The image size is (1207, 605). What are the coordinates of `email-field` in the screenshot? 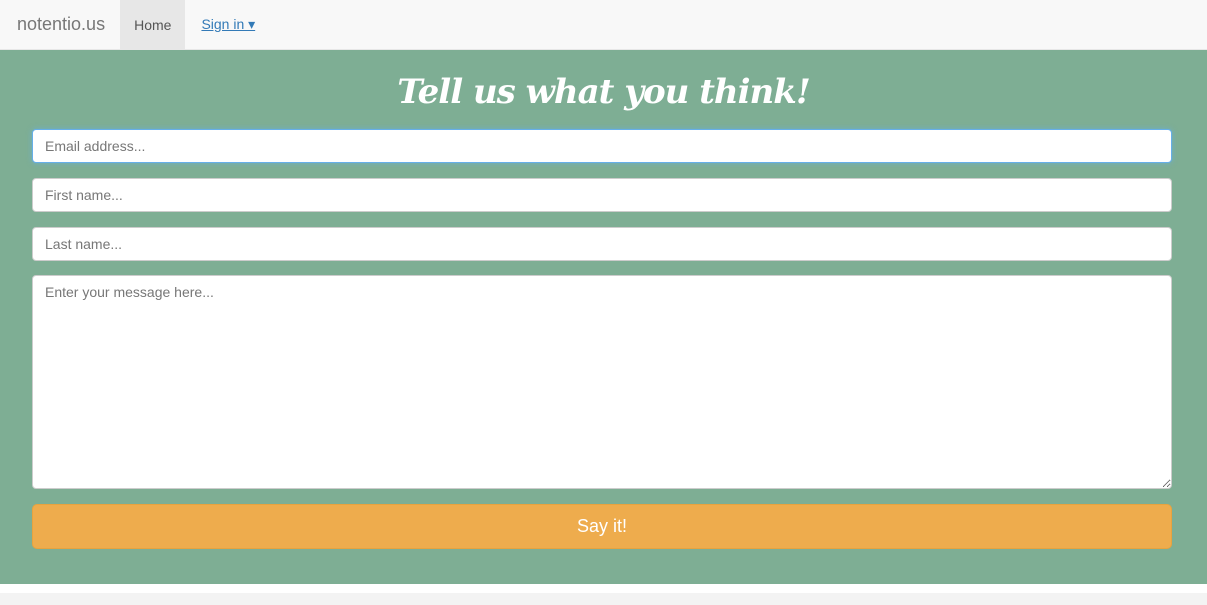 It's located at (602, 146).